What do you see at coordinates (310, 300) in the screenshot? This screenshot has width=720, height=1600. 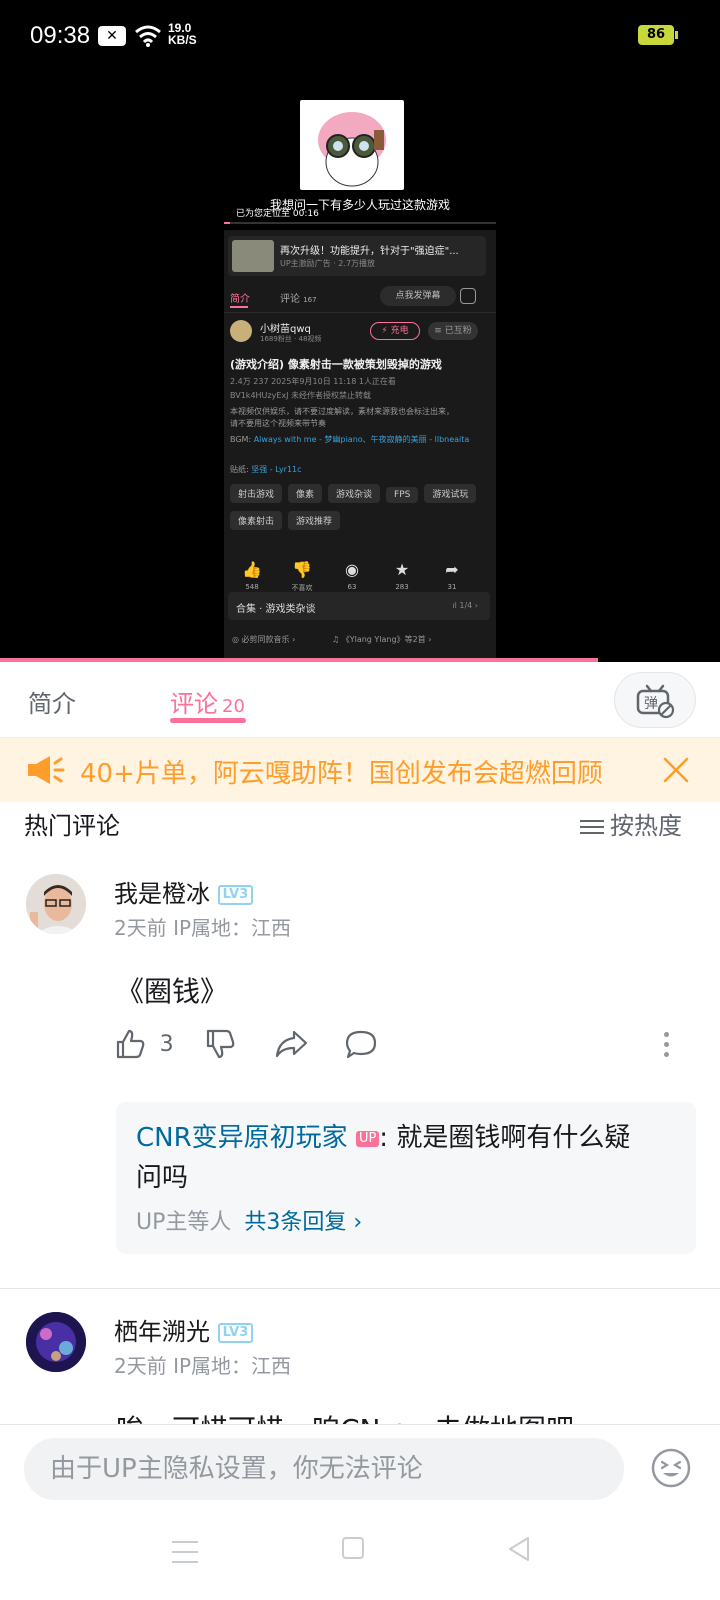 I see `inner-tab-comments-count: 167` at bounding box center [310, 300].